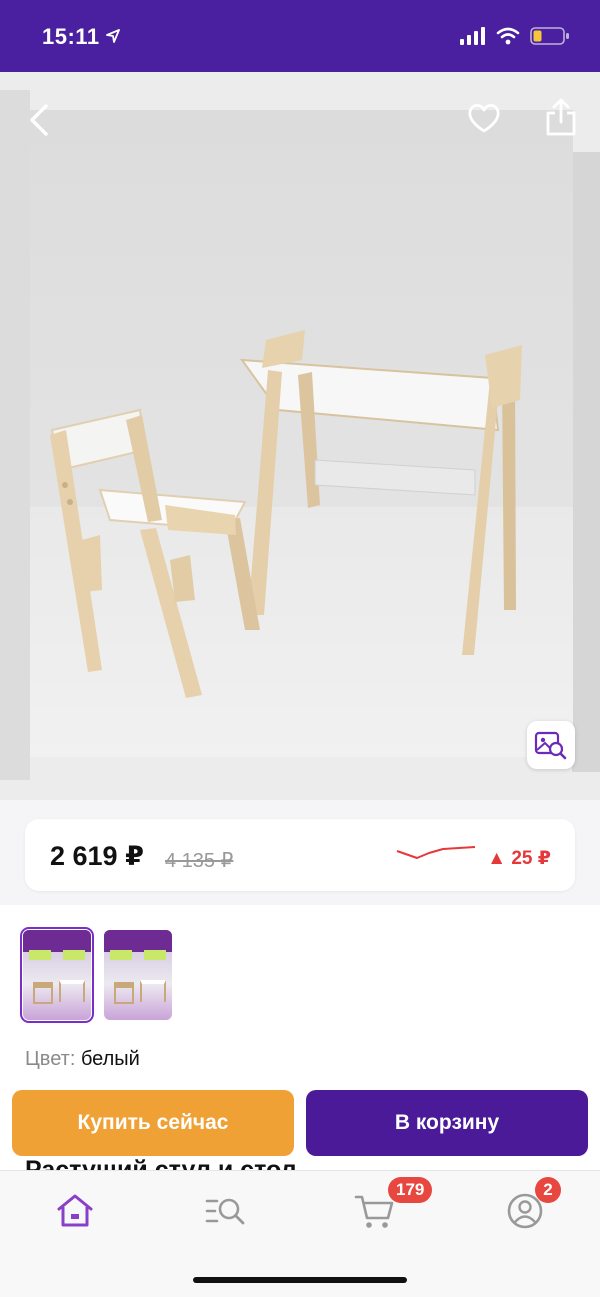 The width and height of the screenshot is (600, 1297). What do you see at coordinates (199, 861) in the screenshot?
I see `old-price: 4 135 ₽` at bounding box center [199, 861].